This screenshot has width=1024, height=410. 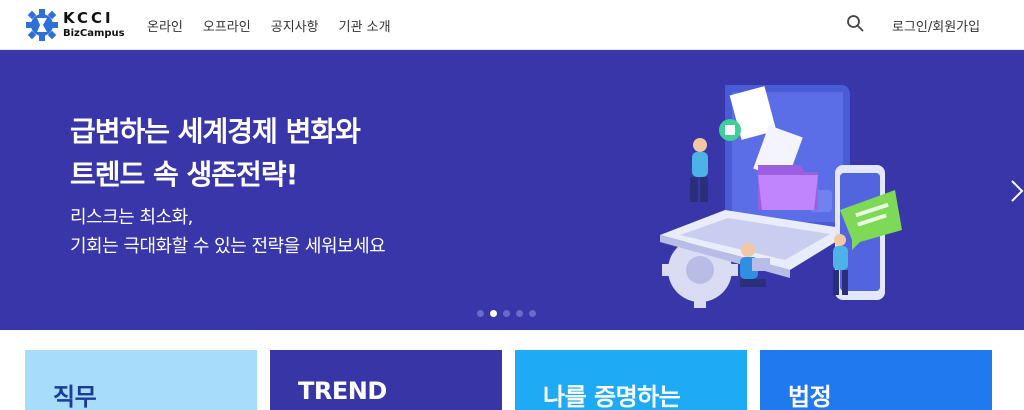 What do you see at coordinates (512, 380) in the screenshot?
I see `category-cards: 직무 TREND 나를 증명하는 법정` at bounding box center [512, 380].